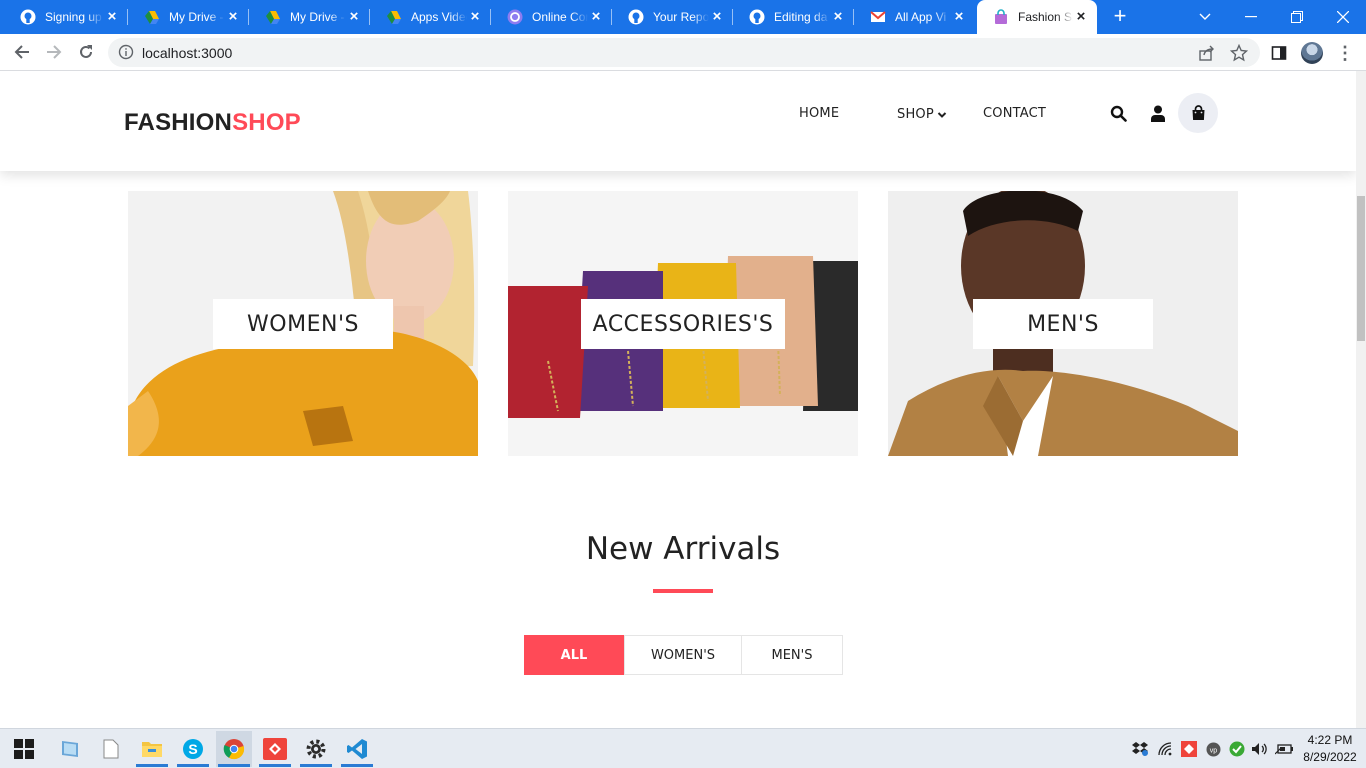  What do you see at coordinates (439, 17) in the screenshot?
I see `tab-label: Apps Video` at bounding box center [439, 17].